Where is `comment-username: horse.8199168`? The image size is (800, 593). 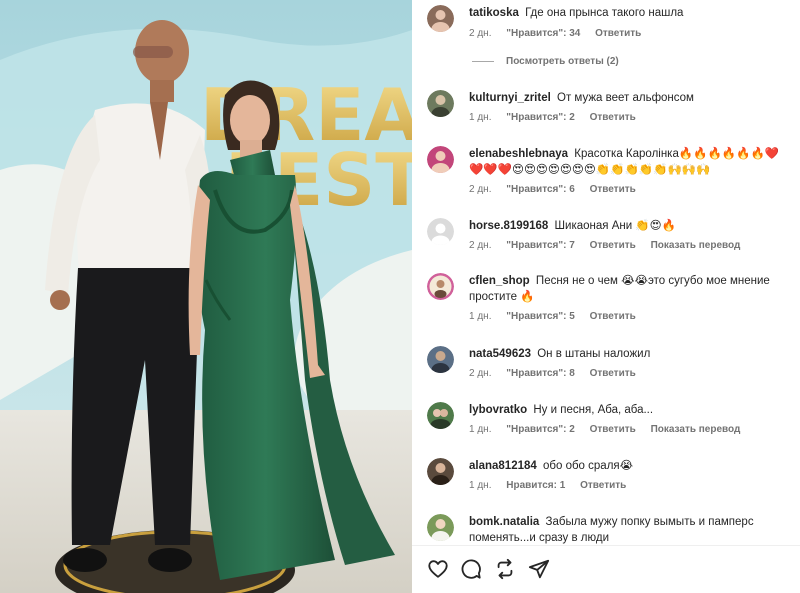 comment-username: horse.8199168 is located at coordinates (508, 226).